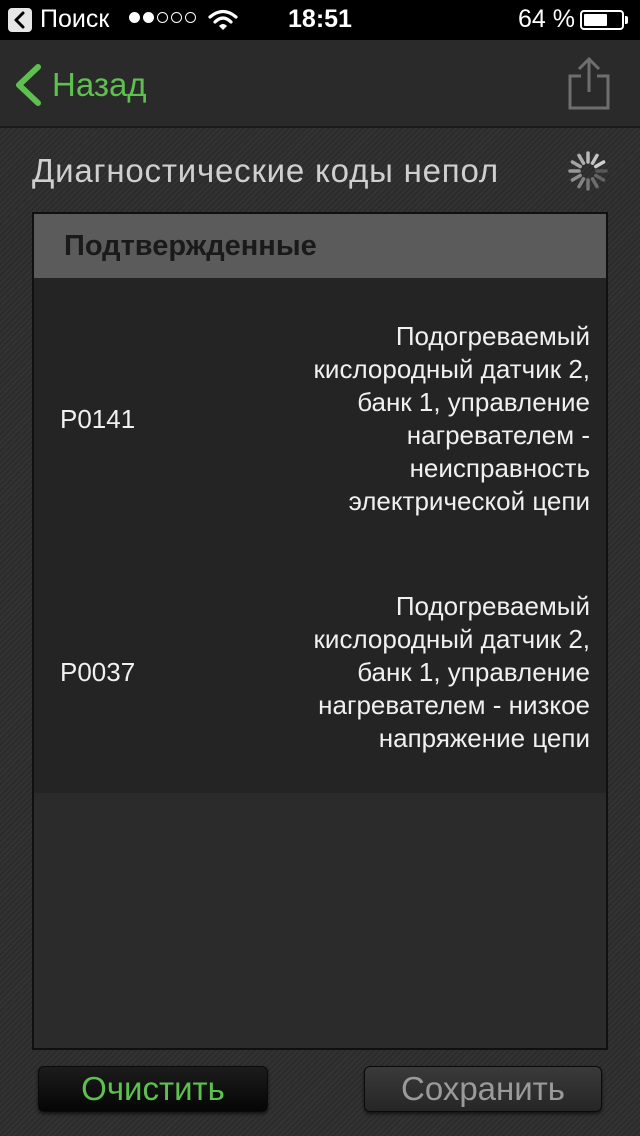  Describe the element at coordinates (320, 84) in the screenshot. I see `navigation-bar: Назад` at that location.